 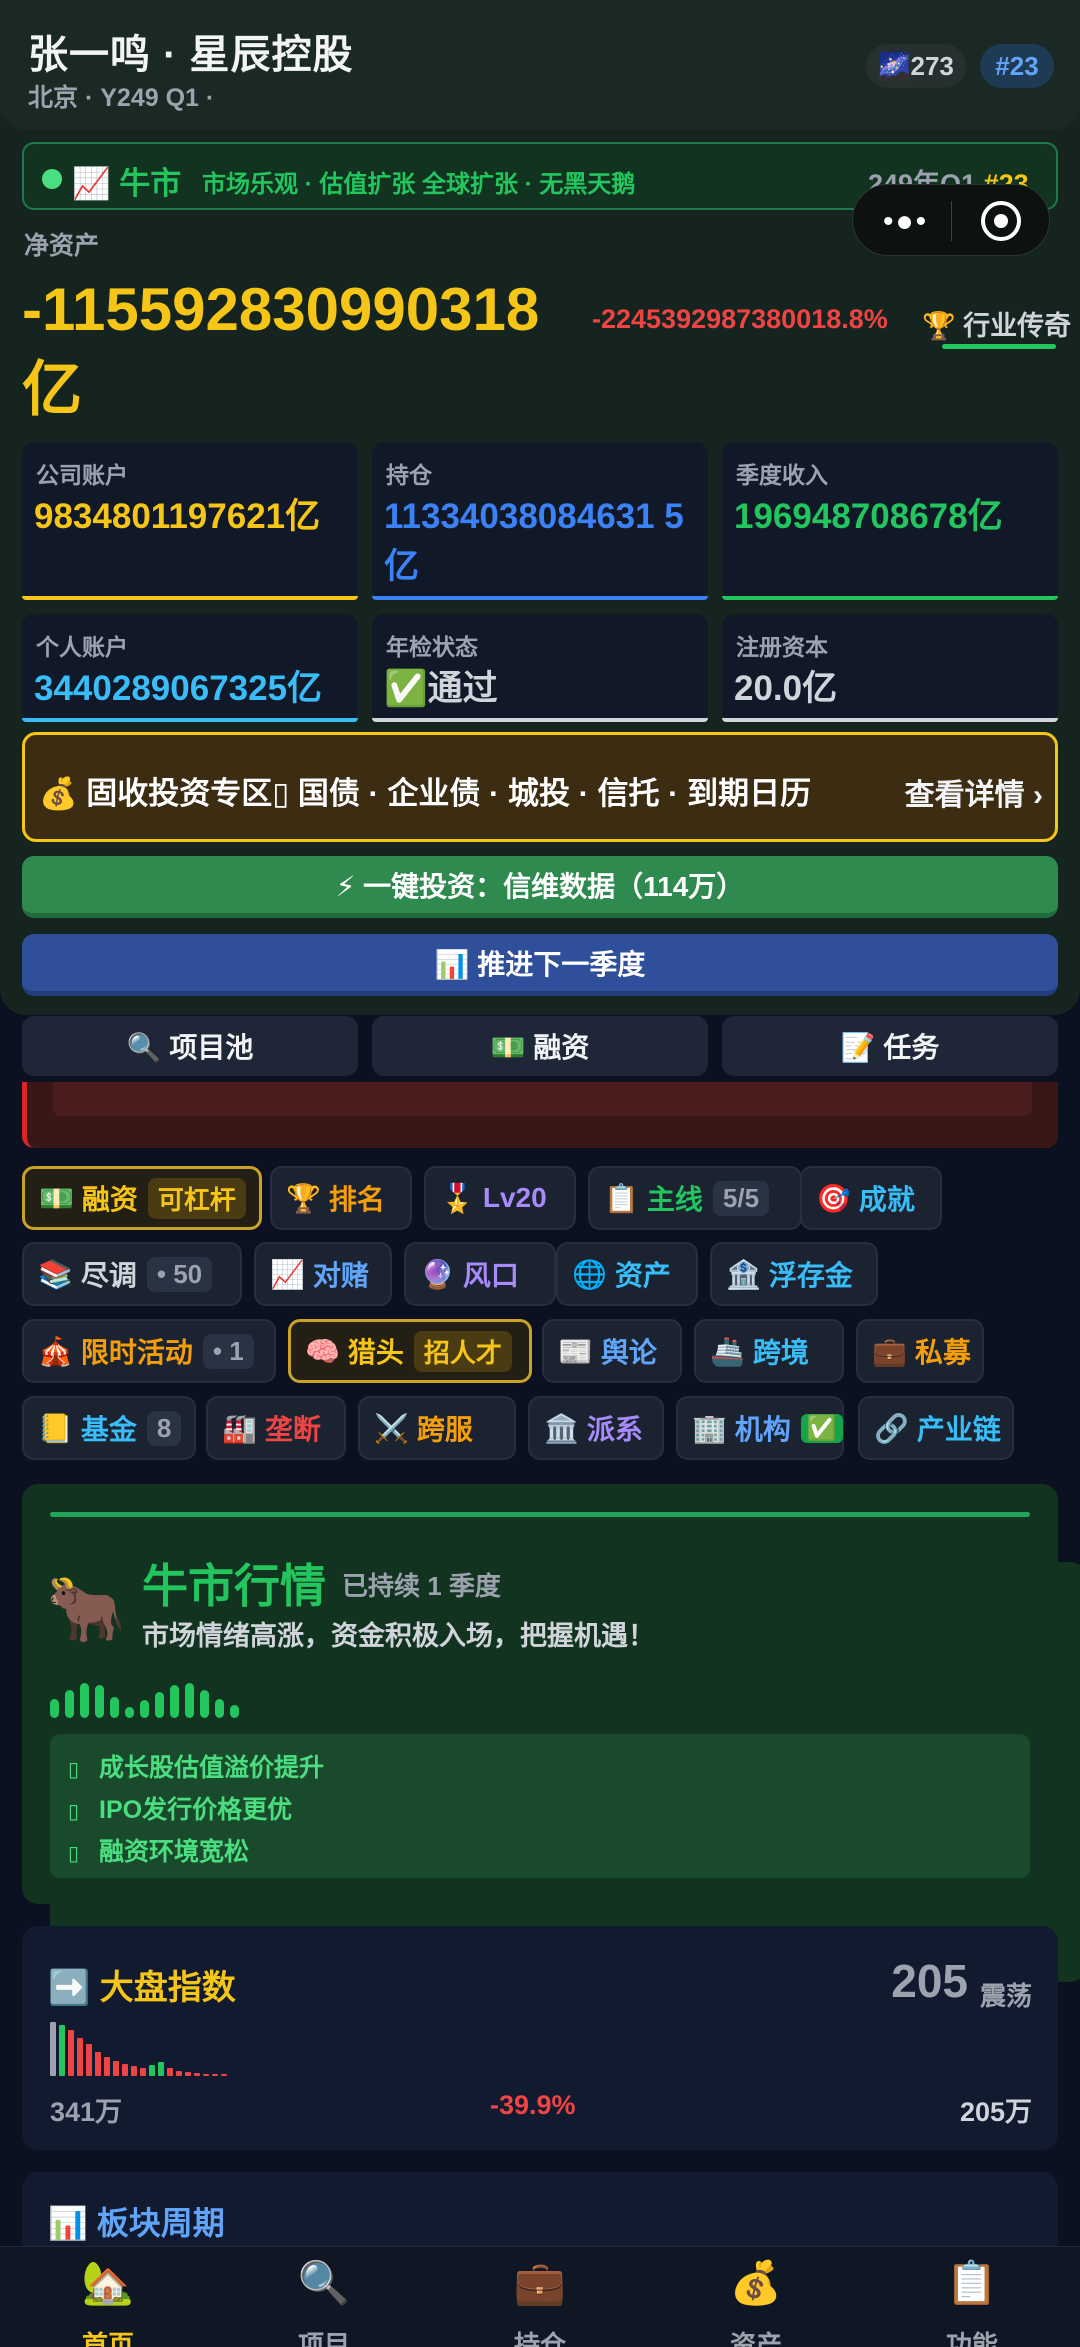 I want to click on chip-19: 🏢 机构 ✅, so click(x=760, y=1428).